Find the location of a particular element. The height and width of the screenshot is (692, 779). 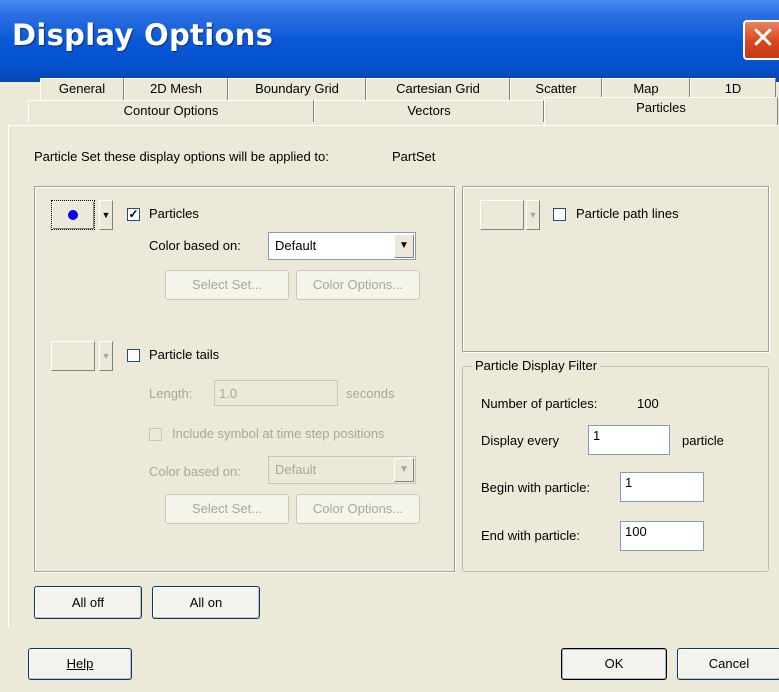

path-lines-checkbox is located at coordinates (559, 214).